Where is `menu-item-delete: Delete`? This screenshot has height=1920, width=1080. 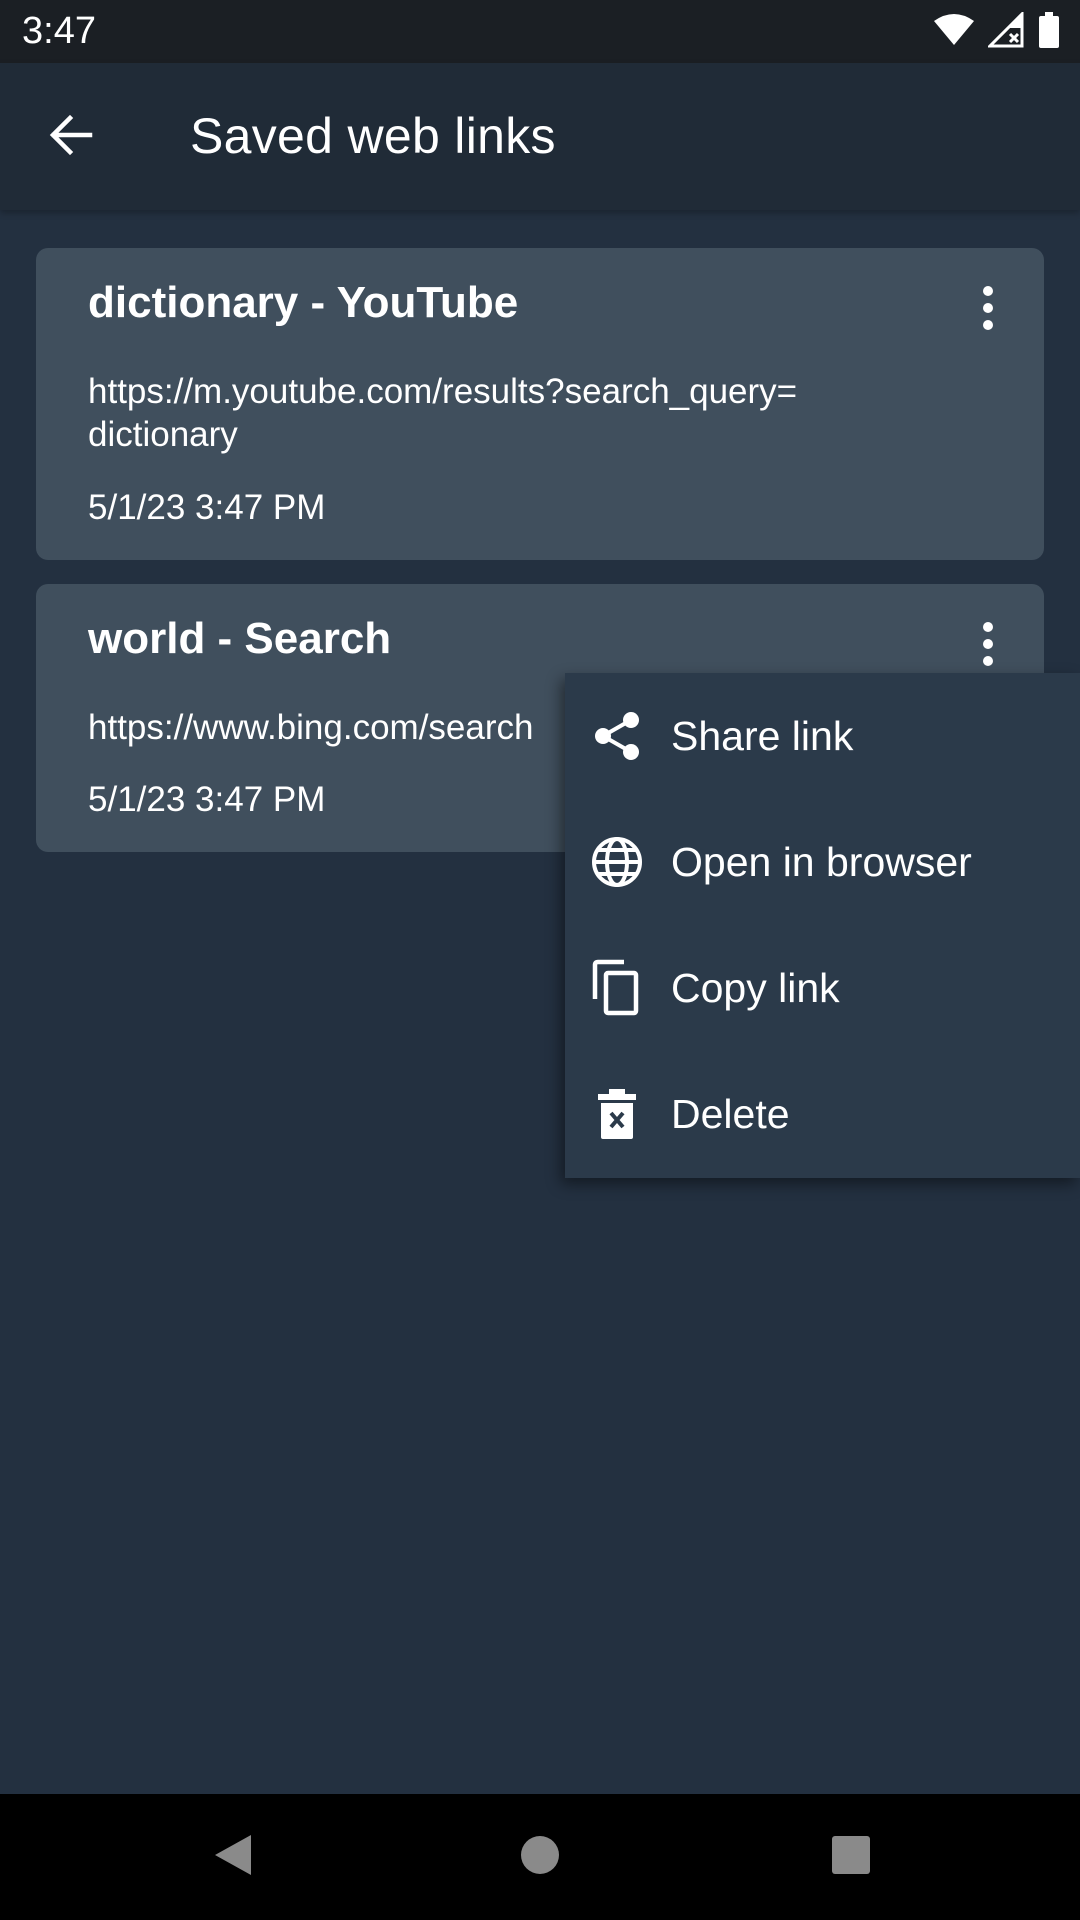
menu-item-delete: Delete is located at coordinates (822, 1114).